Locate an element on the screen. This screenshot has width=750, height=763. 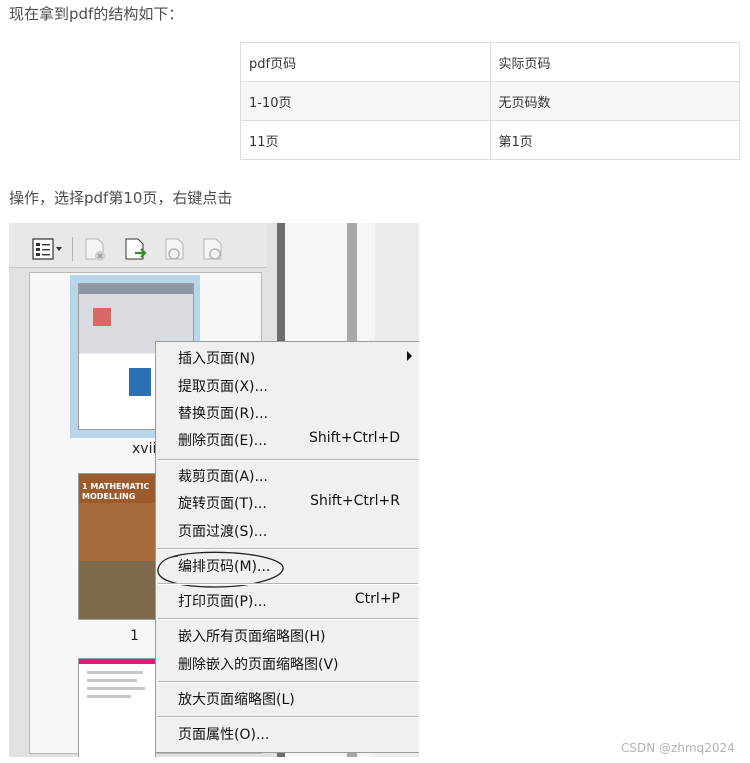
table-row: 11页 第1页 is located at coordinates (490, 140).